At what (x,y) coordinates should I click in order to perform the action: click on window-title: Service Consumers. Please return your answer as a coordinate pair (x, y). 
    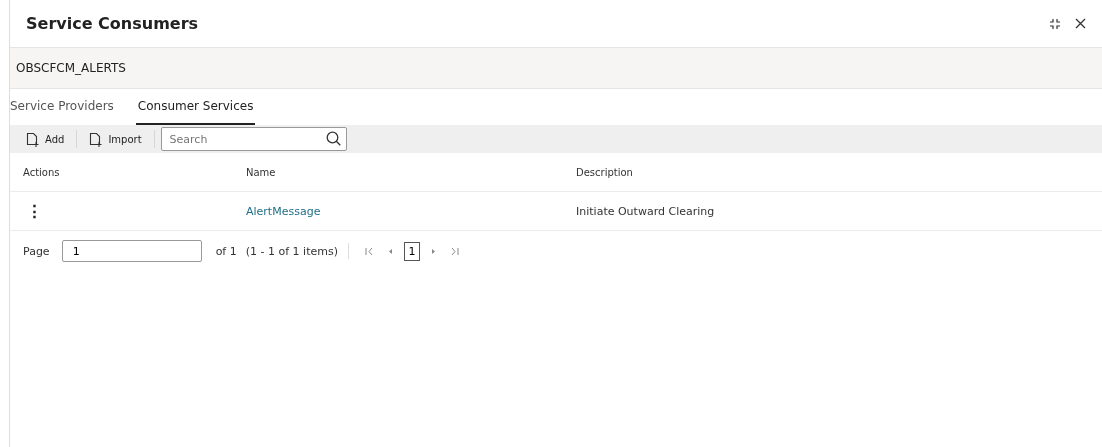
    Looking at the image, I should click on (112, 23).